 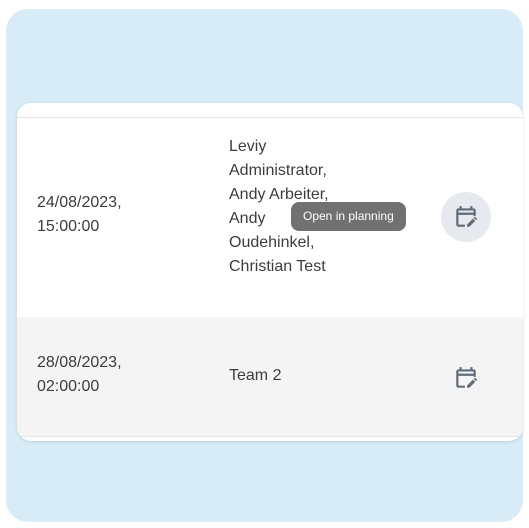 I want to click on assignee-line: Administrator,, so click(x=278, y=170).